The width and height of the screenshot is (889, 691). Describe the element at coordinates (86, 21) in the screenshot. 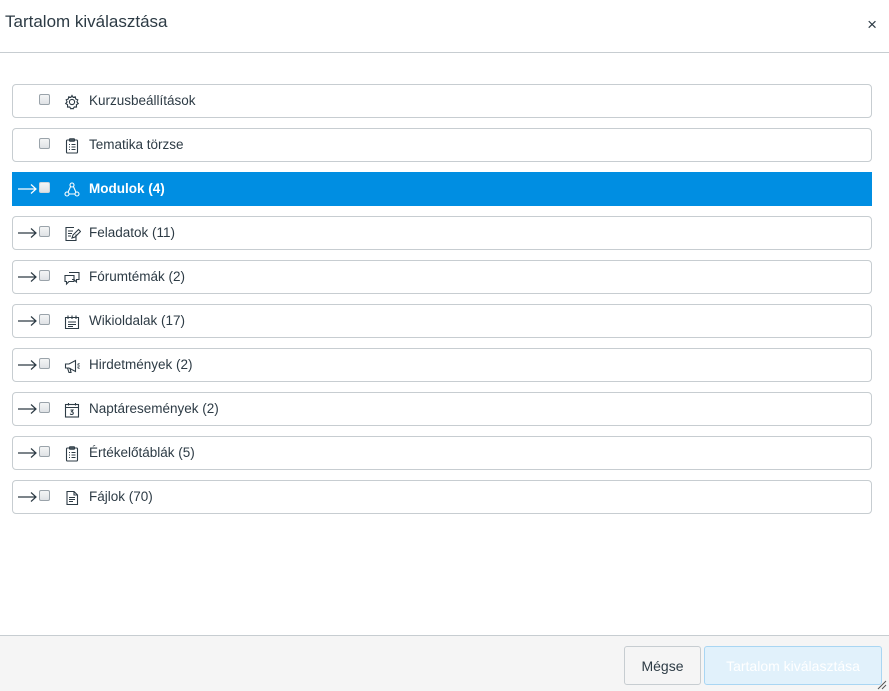

I see `dialog-title: Tartalom kiválasztása` at that location.